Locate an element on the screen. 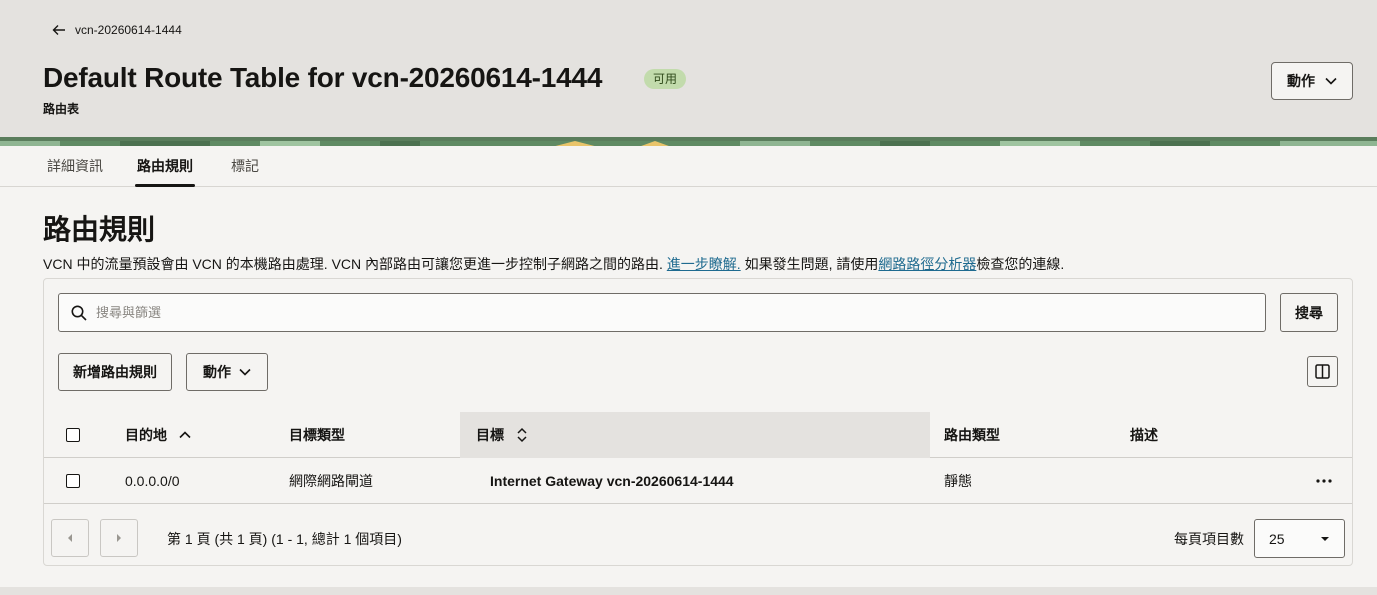 The width and height of the screenshot is (1377, 595). column-description-label: 描述 is located at coordinates (1144, 435).